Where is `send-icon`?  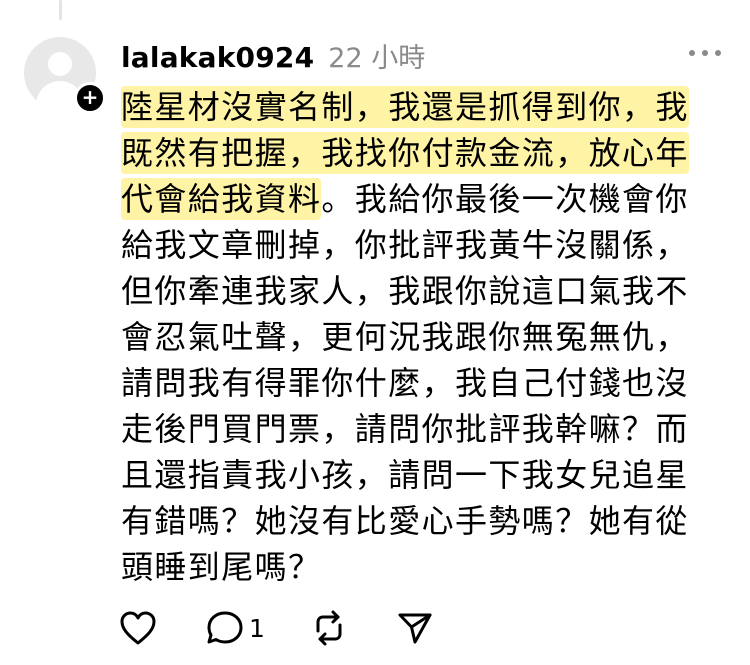
send-icon is located at coordinates (415, 628).